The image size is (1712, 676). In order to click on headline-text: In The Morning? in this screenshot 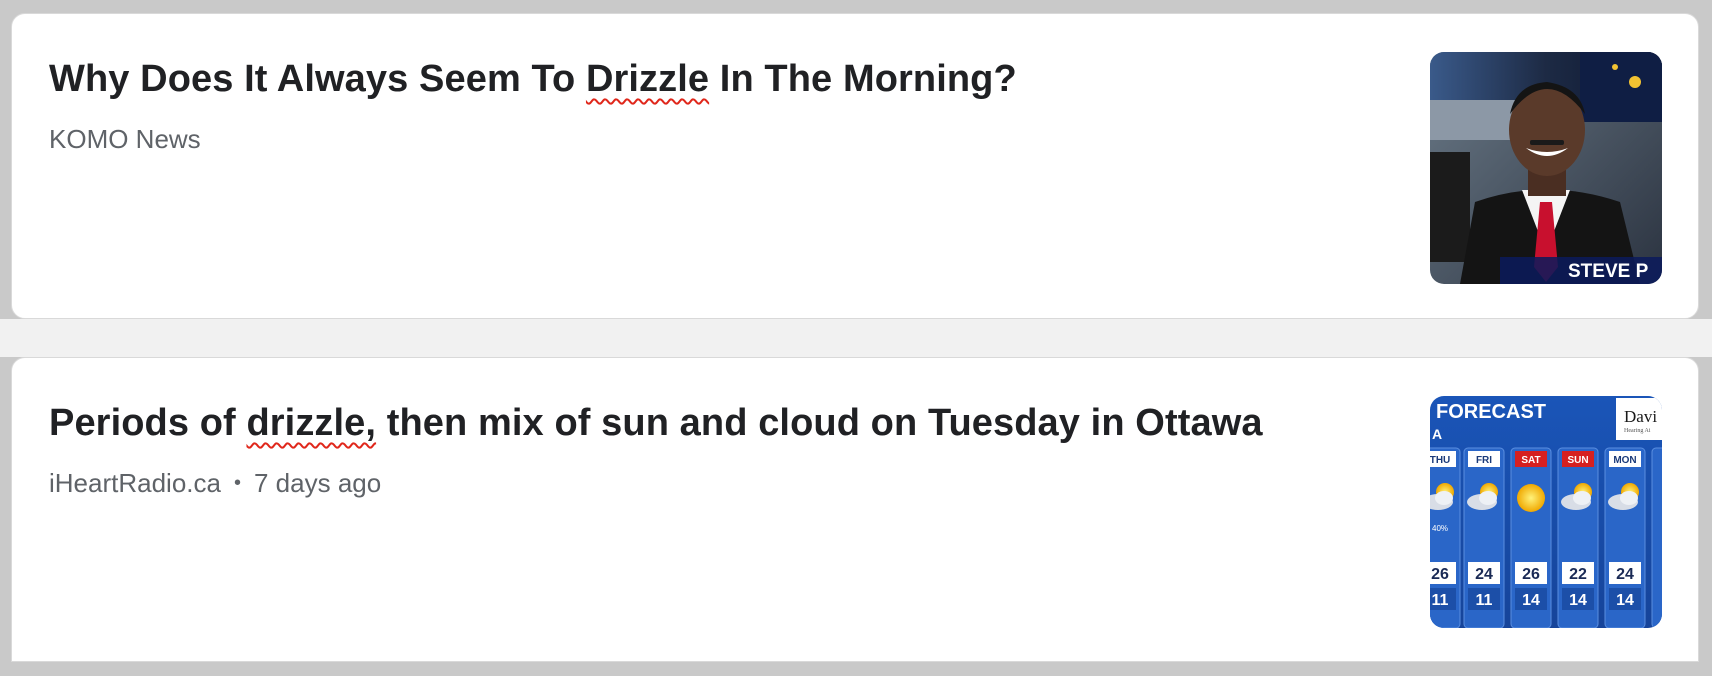, I will do `click(863, 79)`.